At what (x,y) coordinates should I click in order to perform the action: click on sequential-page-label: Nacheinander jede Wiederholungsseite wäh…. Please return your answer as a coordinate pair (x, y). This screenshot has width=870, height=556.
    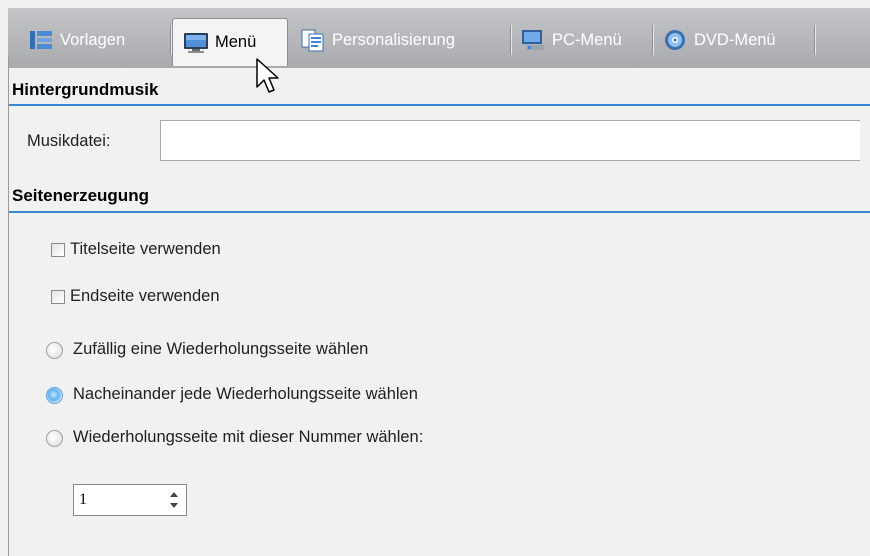
    Looking at the image, I should click on (245, 394).